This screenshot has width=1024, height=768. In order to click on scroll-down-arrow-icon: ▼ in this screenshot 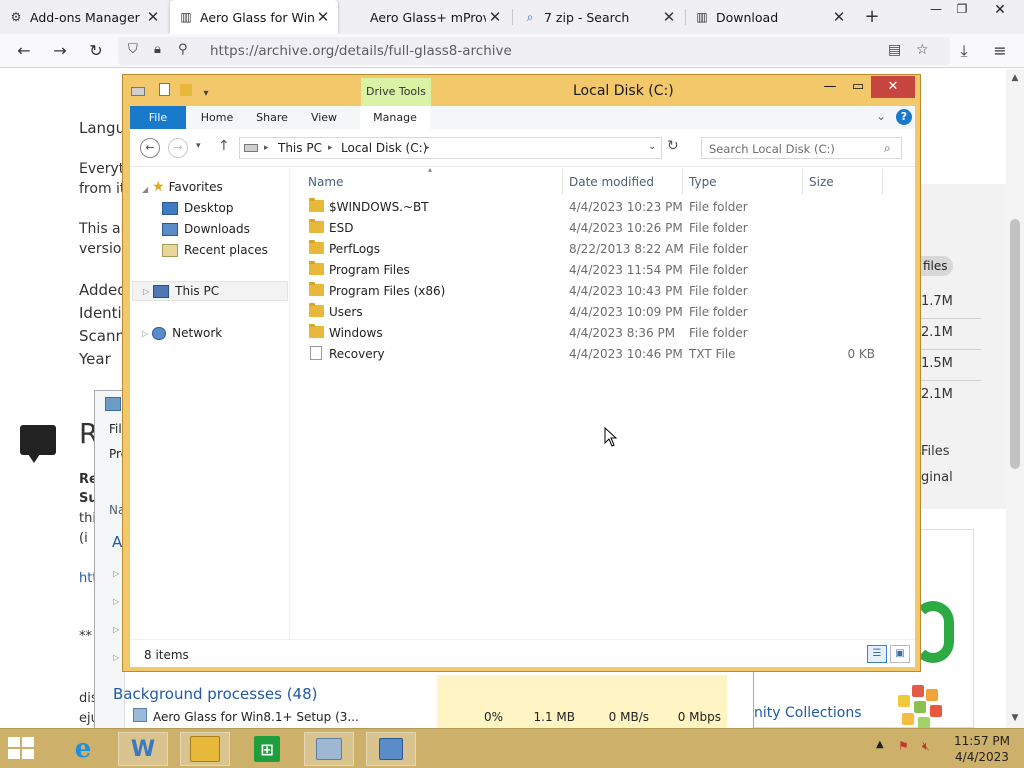, I will do `click(1015, 718)`.